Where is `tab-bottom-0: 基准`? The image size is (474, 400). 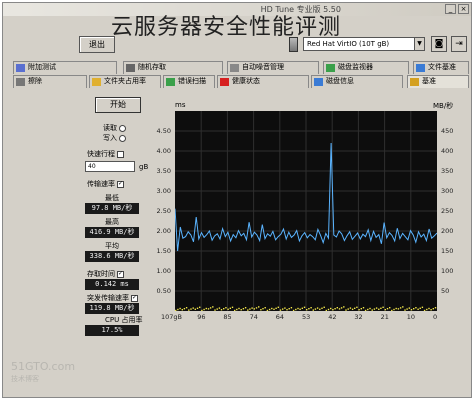 tab-bottom-0: 基准 is located at coordinates (438, 81).